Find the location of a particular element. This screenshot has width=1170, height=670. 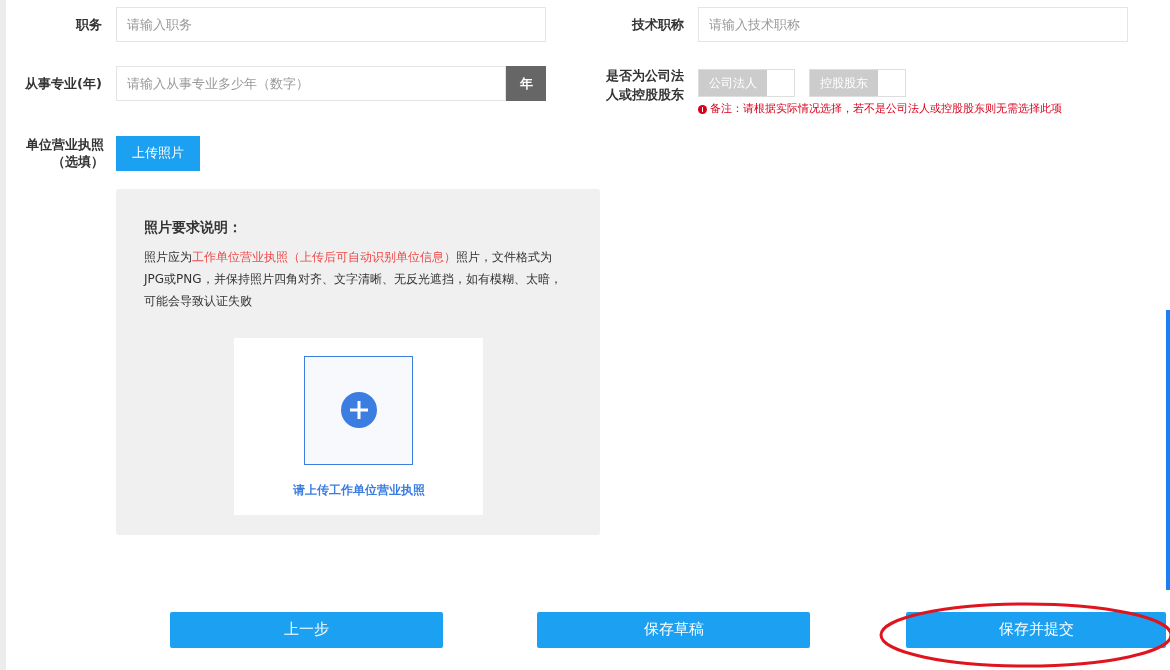

note-text: 备注：请根据实际情况选择，若不是公司法人或控股股东则无需选择此项 is located at coordinates (886, 109).